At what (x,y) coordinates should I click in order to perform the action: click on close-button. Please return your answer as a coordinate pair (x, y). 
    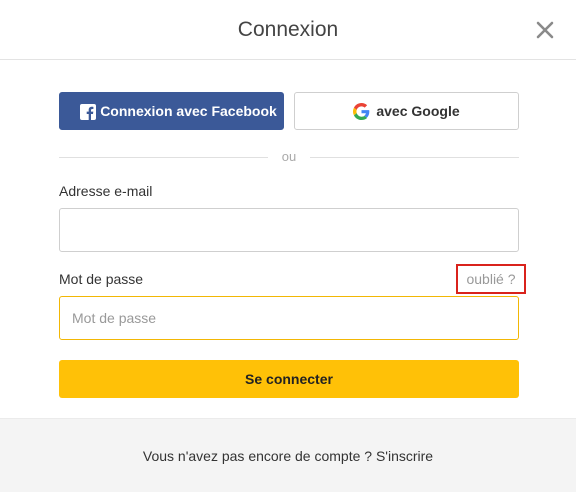
    Looking at the image, I should click on (545, 30).